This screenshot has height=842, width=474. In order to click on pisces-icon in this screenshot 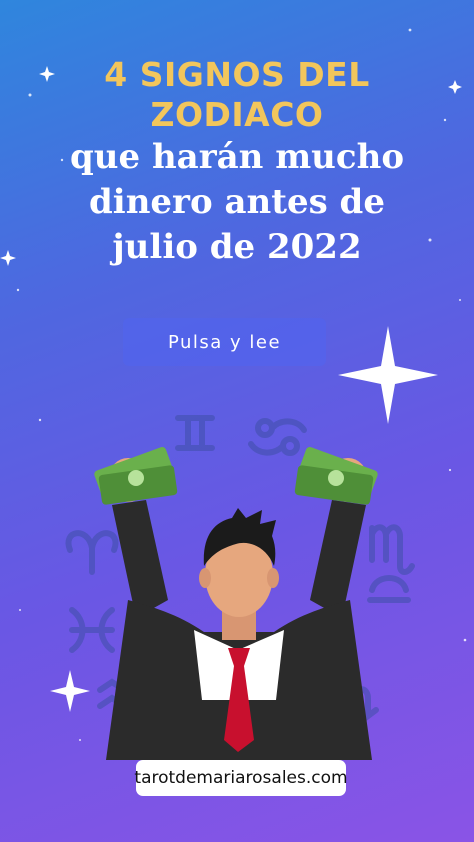, I will do `click(92, 630)`.